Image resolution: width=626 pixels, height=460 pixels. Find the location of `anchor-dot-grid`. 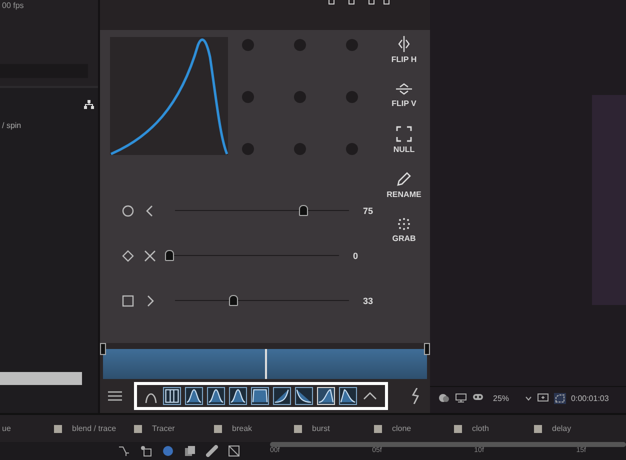

anchor-dot-grid is located at coordinates (300, 97).